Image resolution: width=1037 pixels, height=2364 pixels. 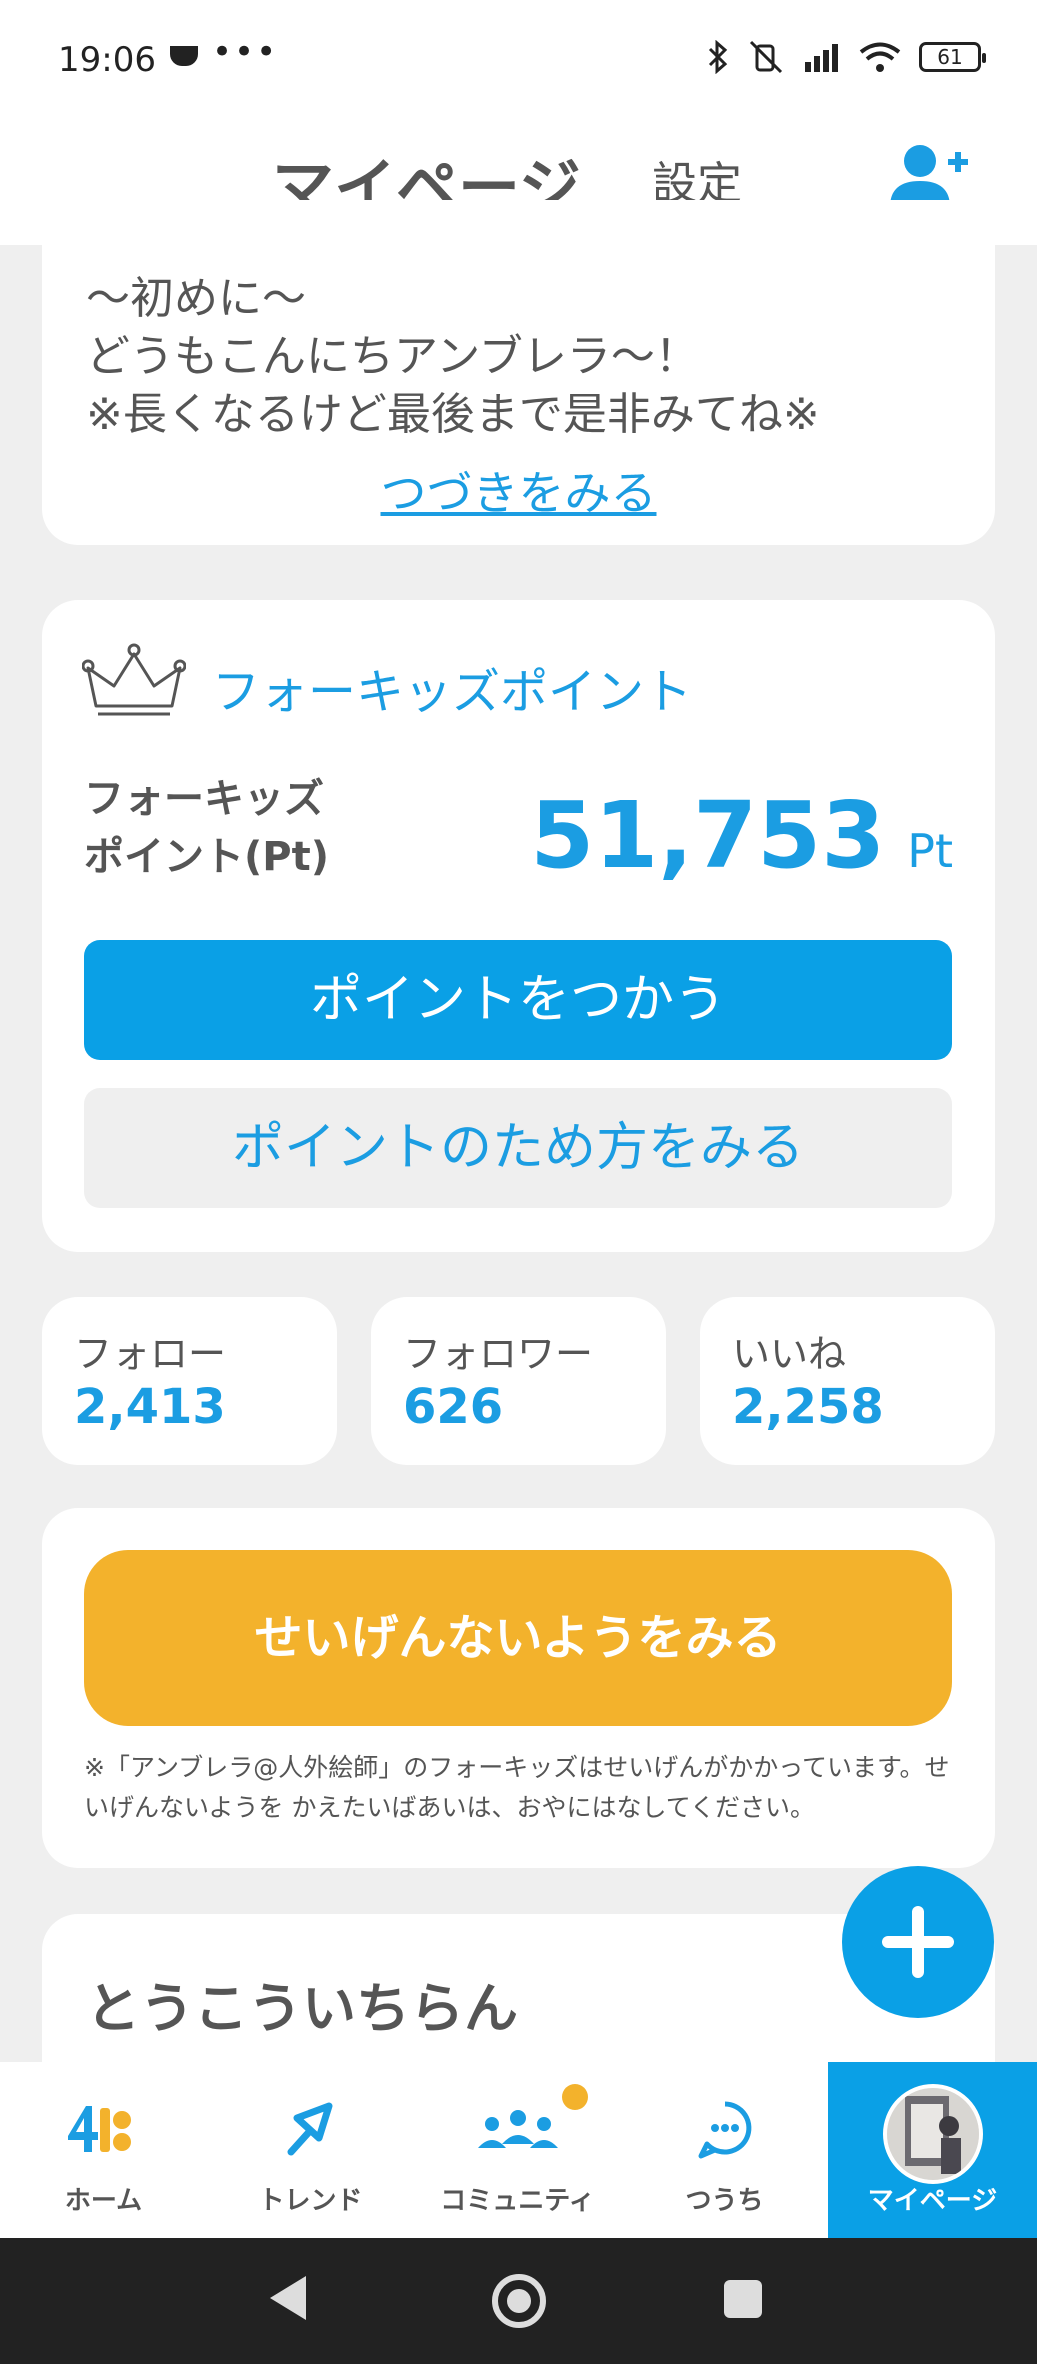 I want to click on signal-icon, so click(x=821, y=58).